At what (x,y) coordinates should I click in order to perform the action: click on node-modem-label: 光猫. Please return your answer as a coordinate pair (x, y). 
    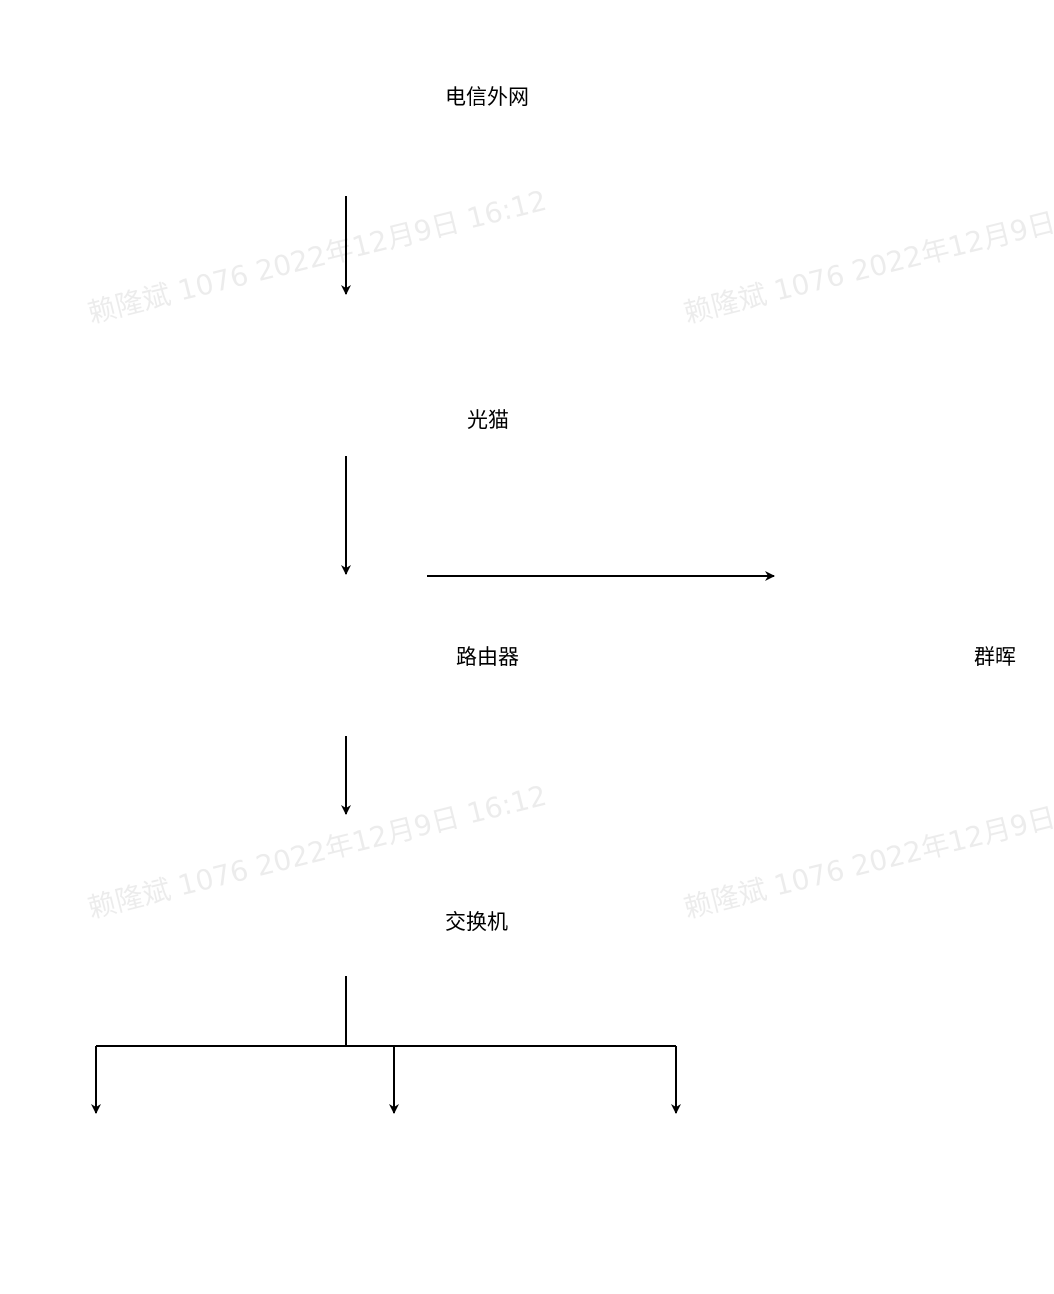
    Looking at the image, I should click on (488, 420).